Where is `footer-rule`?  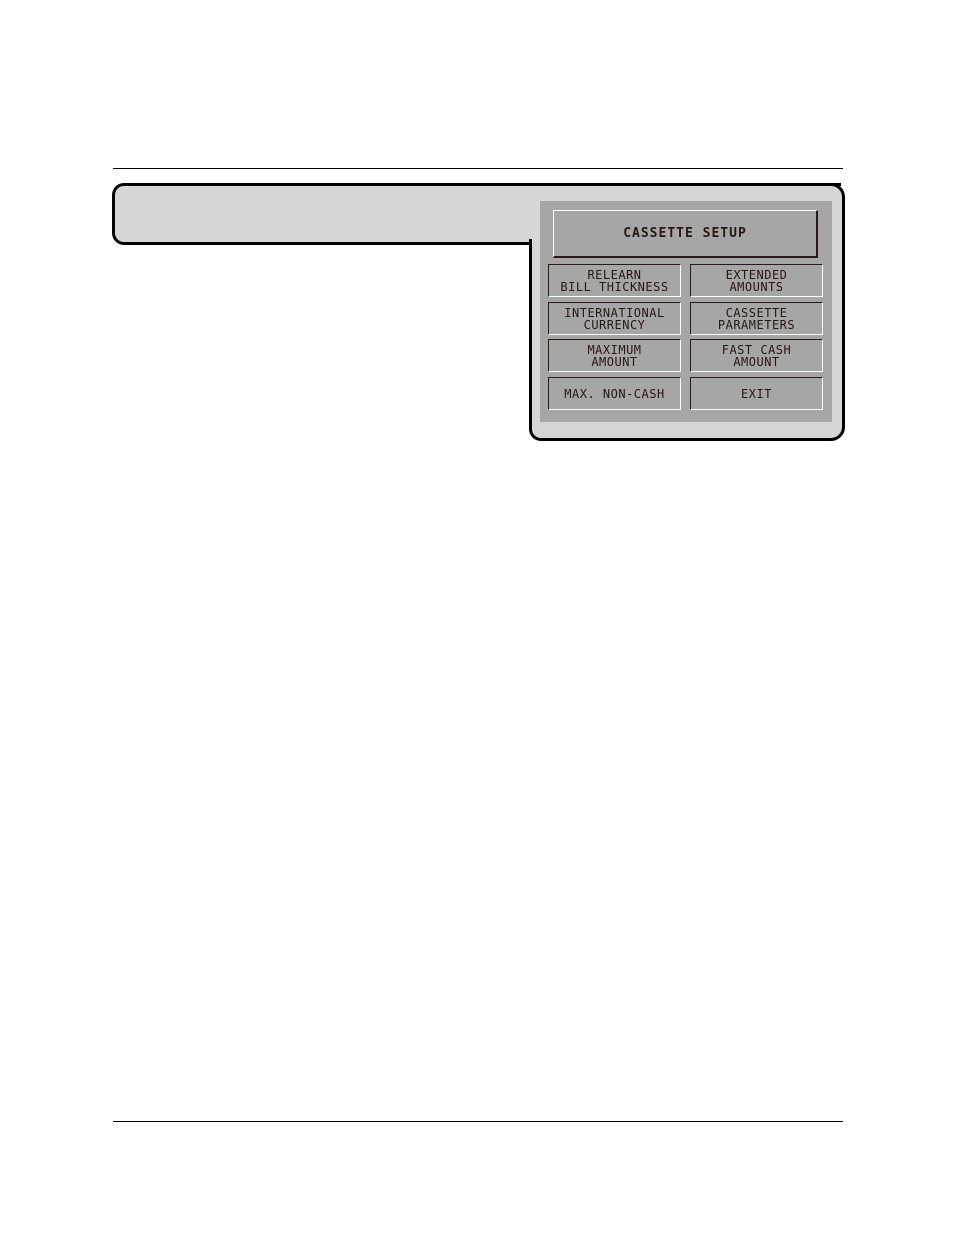 footer-rule is located at coordinates (478, 1121).